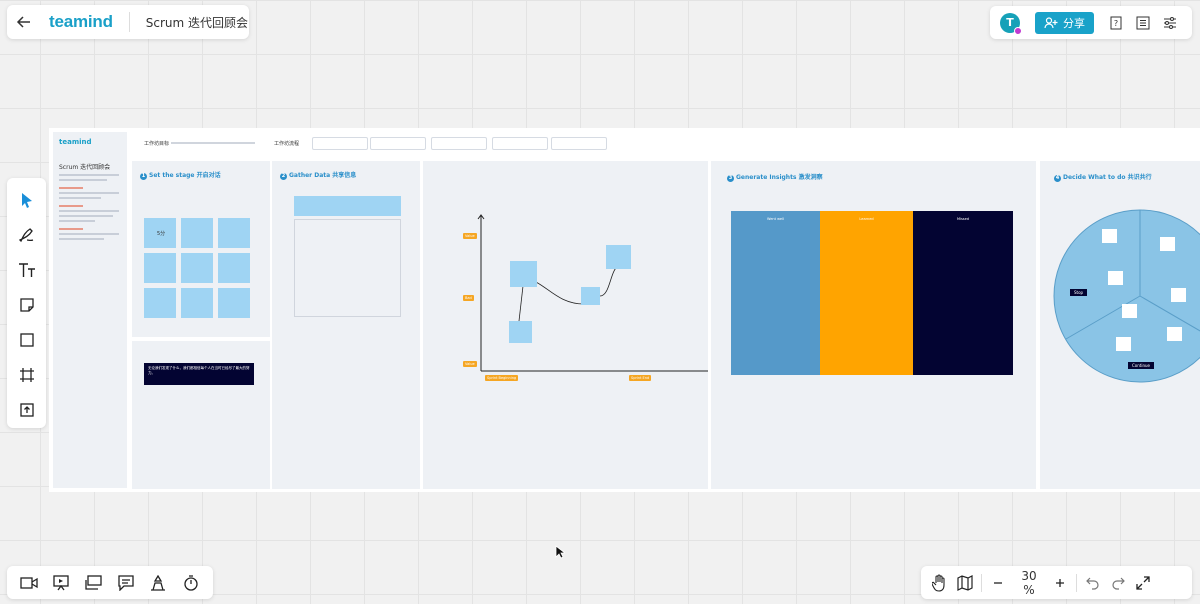 Image resolution: width=1200 pixels, height=604 pixels. What do you see at coordinates (1011, 23) in the screenshot?
I see `avatar: T` at bounding box center [1011, 23].